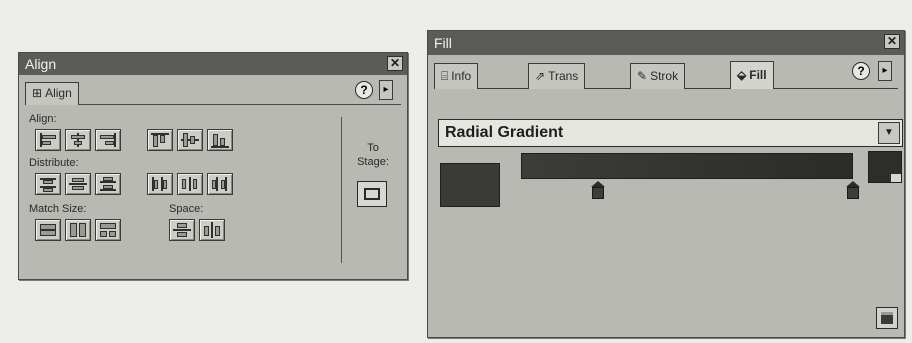  I want to click on gradient-bar, so click(687, 166).